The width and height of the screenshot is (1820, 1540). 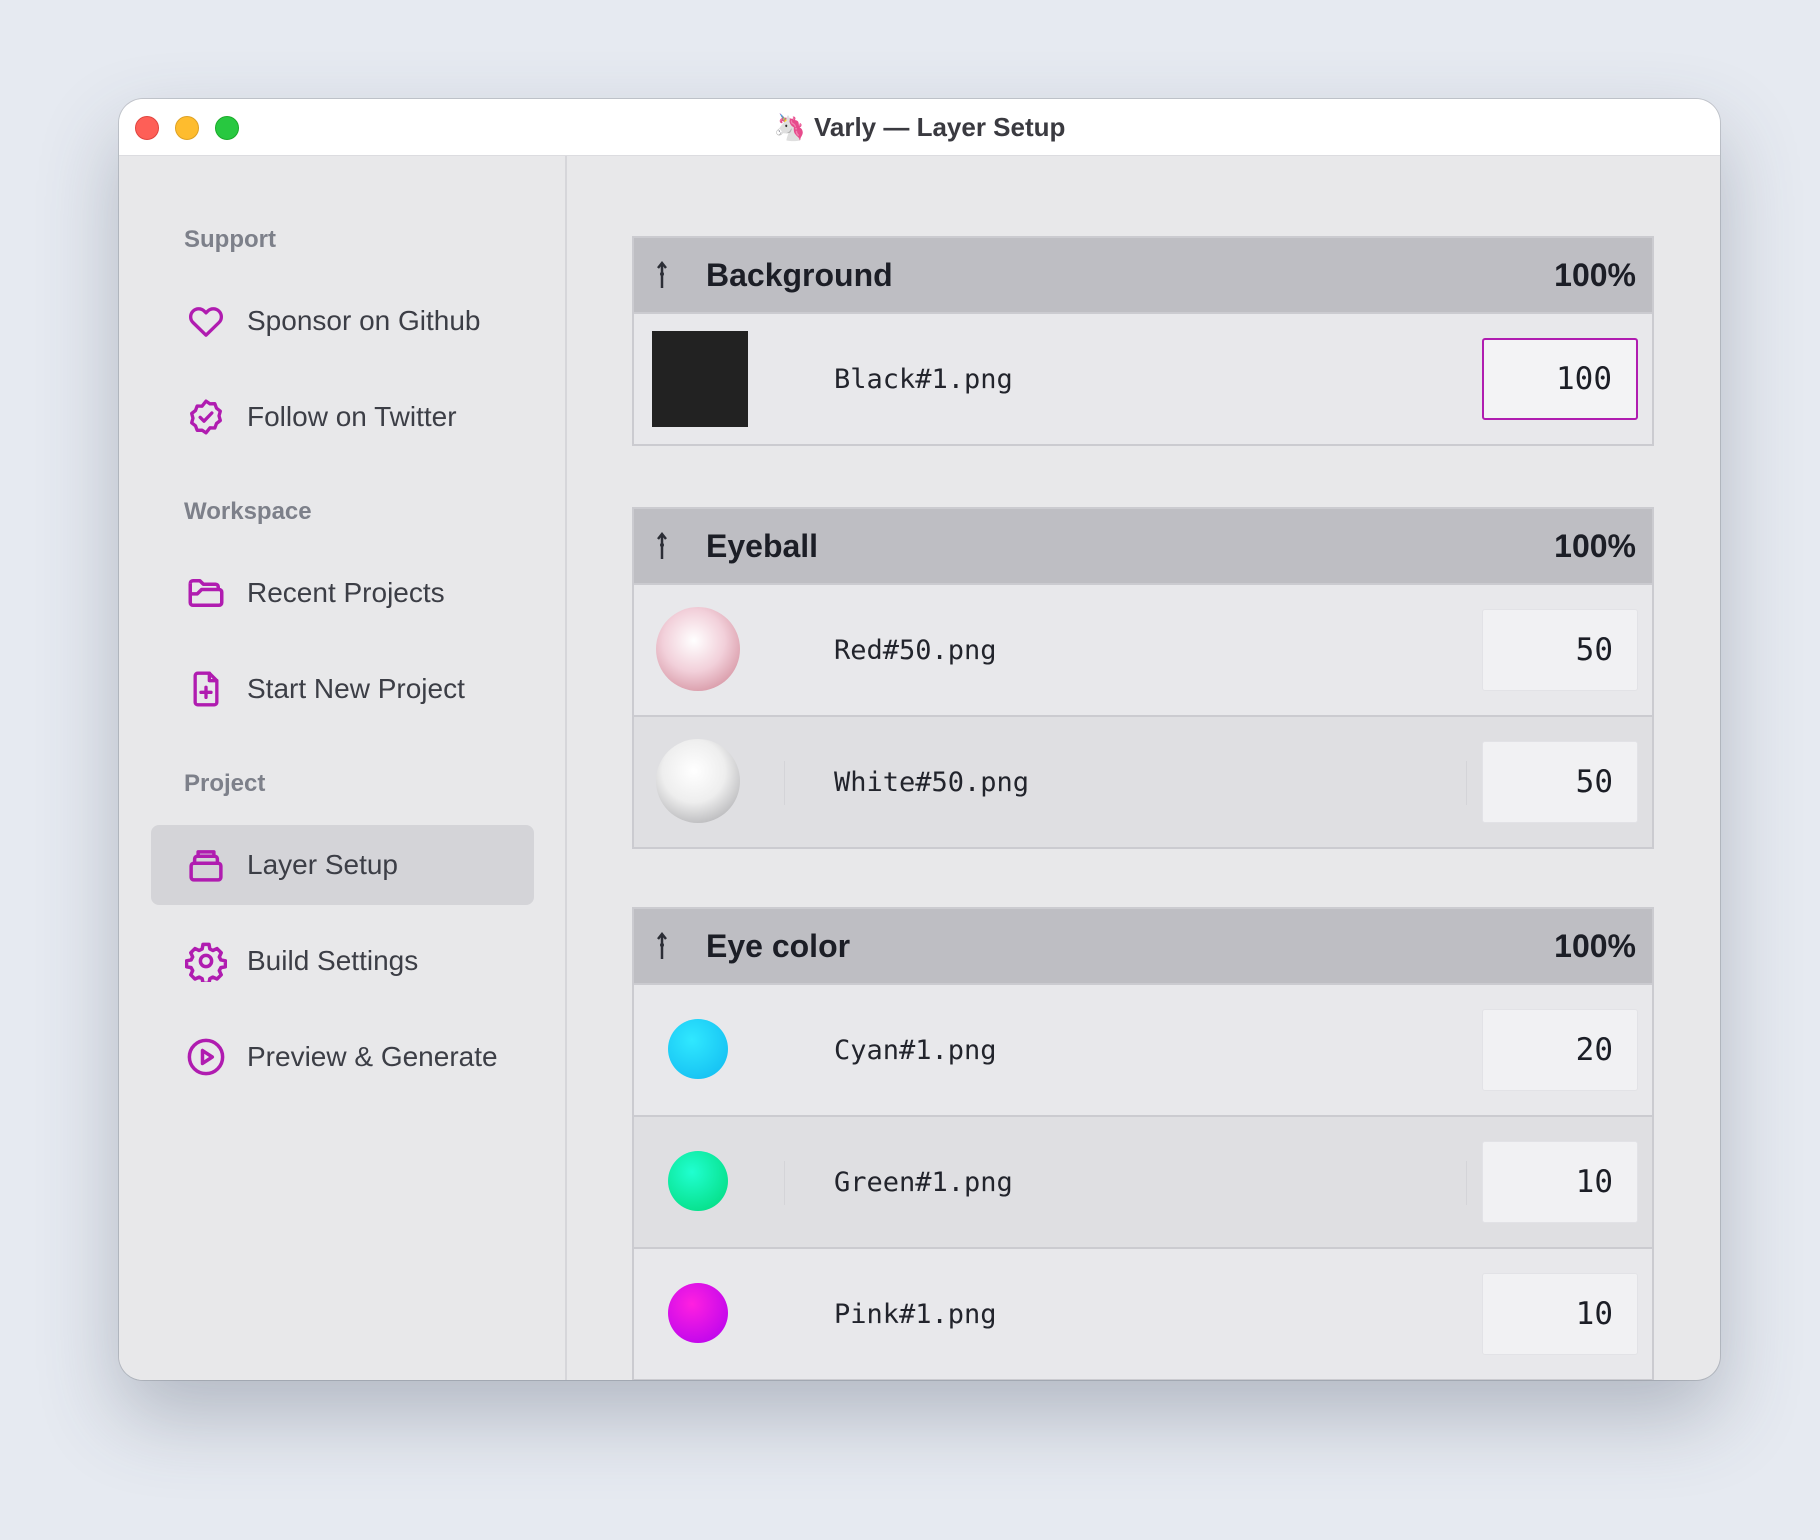 What do you see at coordinates (1143, 781) in the screenshot?
I see `trait-row: White#50.png` at bounding box center [1143, 781].